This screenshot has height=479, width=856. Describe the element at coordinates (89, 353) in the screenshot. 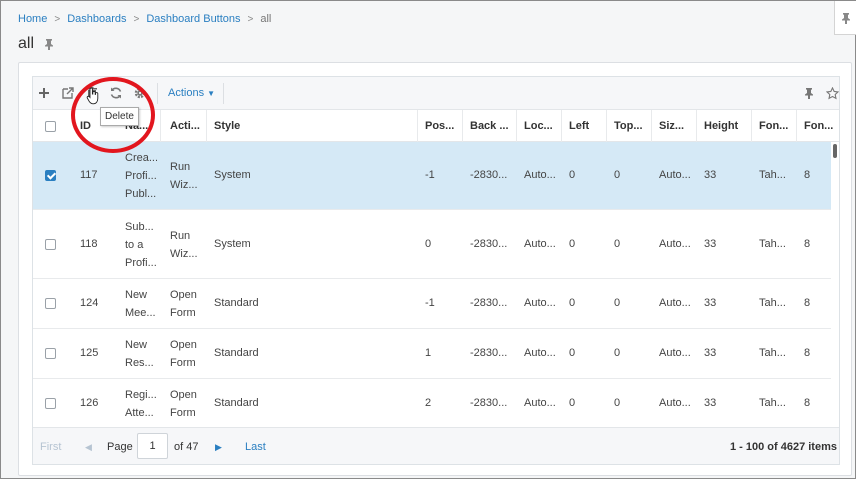

I see `cell-id: 125` at that location.